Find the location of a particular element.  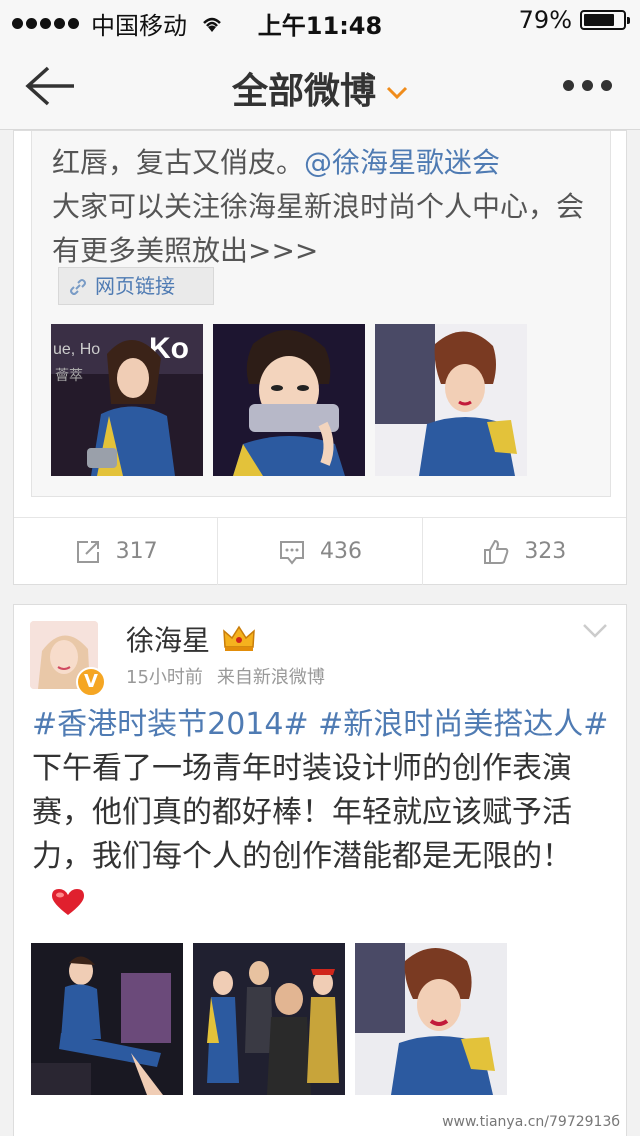

web-link-label: 网页链接 is located at coordinates (135, 286).